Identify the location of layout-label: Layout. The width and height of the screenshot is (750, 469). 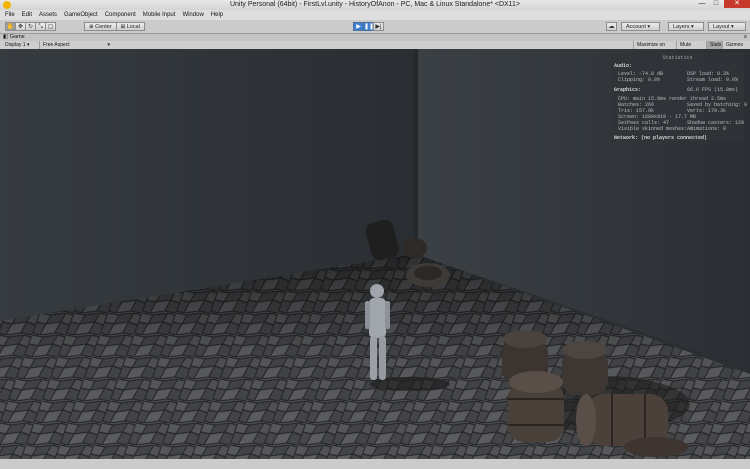
(721, 27).